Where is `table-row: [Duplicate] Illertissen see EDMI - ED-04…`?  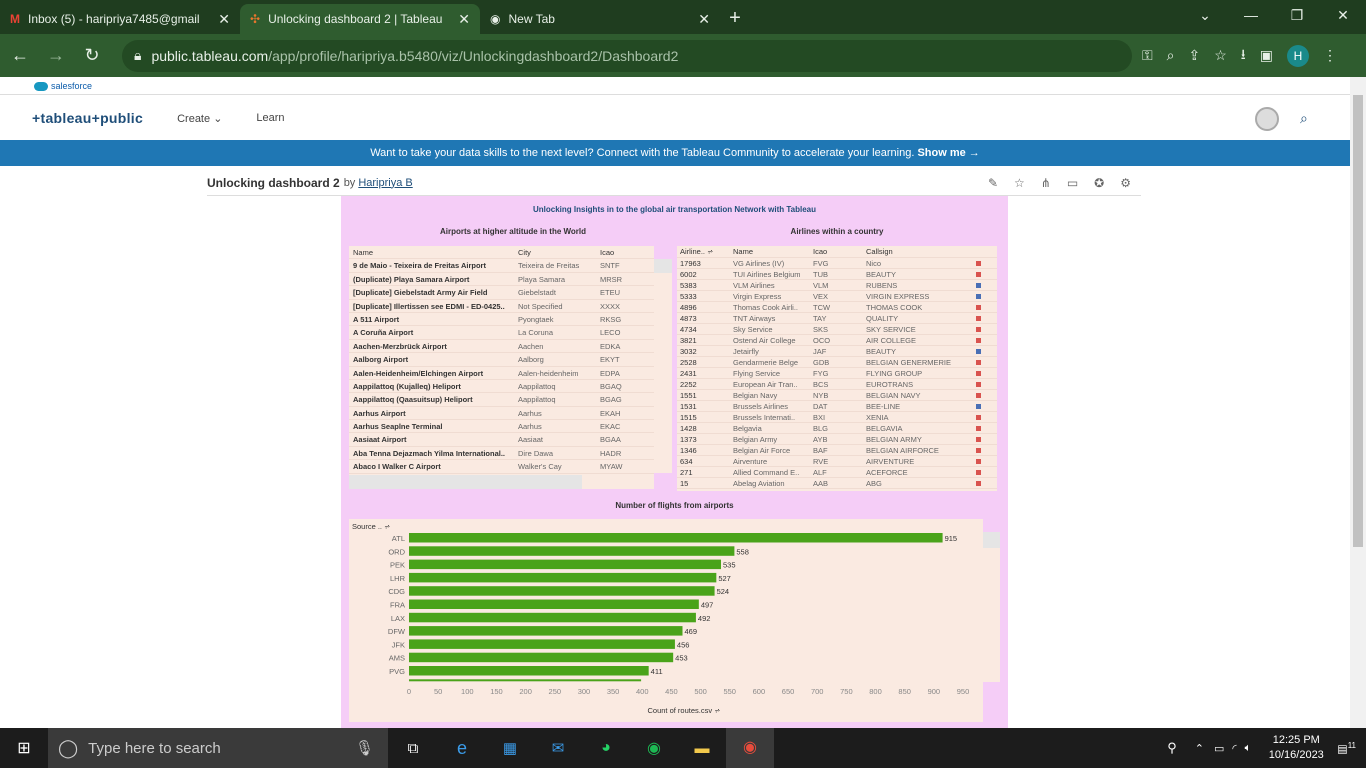 table-row: [Duplicate] Illertissen see EDMI - ED-04… is located at coordinates (501, 306).